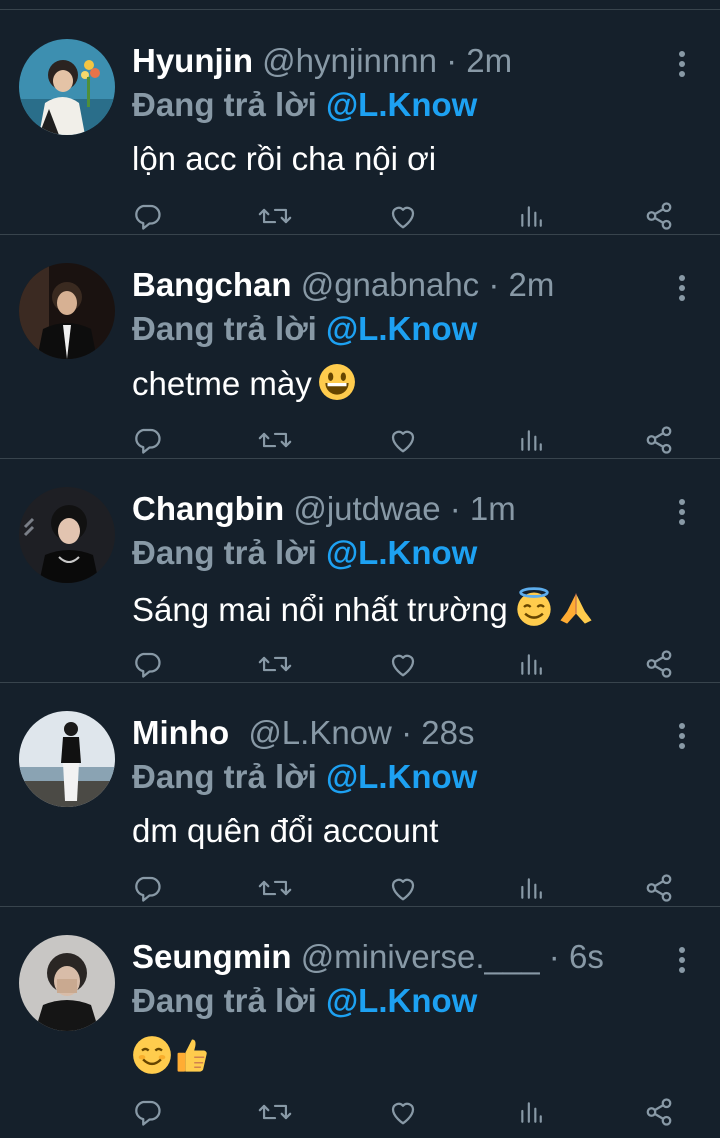 The image size is (720, 1138). I want to click on username-handle: @L.Know, so click(320, 732).